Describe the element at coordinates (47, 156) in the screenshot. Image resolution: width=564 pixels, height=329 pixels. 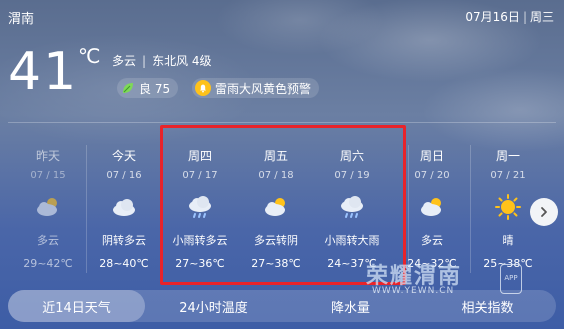
I see `forecast-weekday: 昨天` at that location.